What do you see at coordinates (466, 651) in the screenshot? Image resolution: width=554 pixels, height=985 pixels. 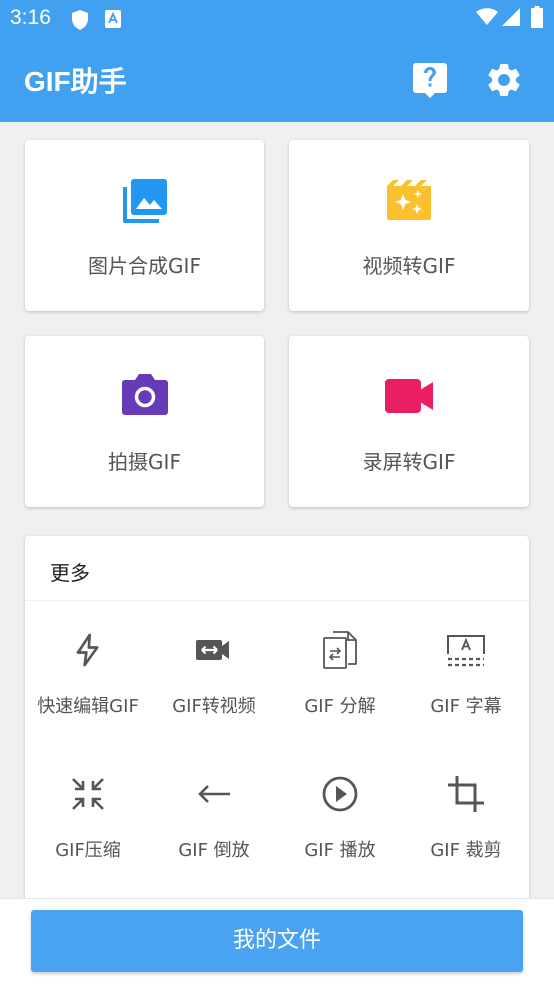 I see `subtitle-icon` at bounding box center [466, 651].